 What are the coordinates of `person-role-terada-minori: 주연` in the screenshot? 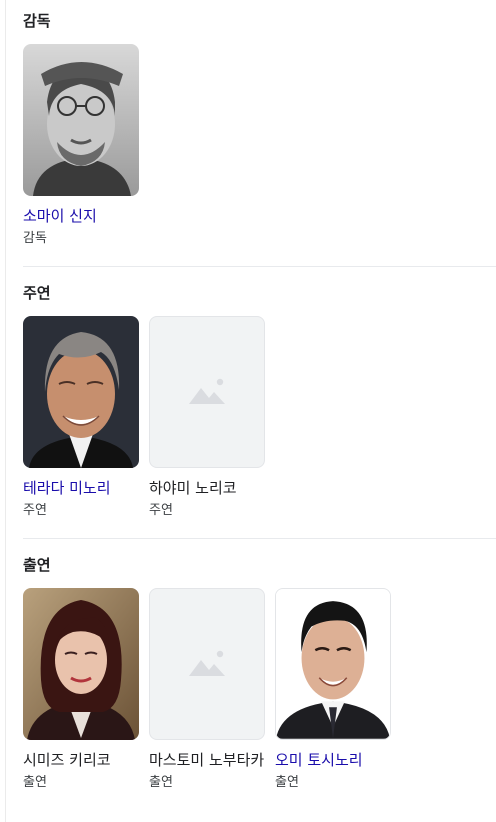 It's located at (35, 510).